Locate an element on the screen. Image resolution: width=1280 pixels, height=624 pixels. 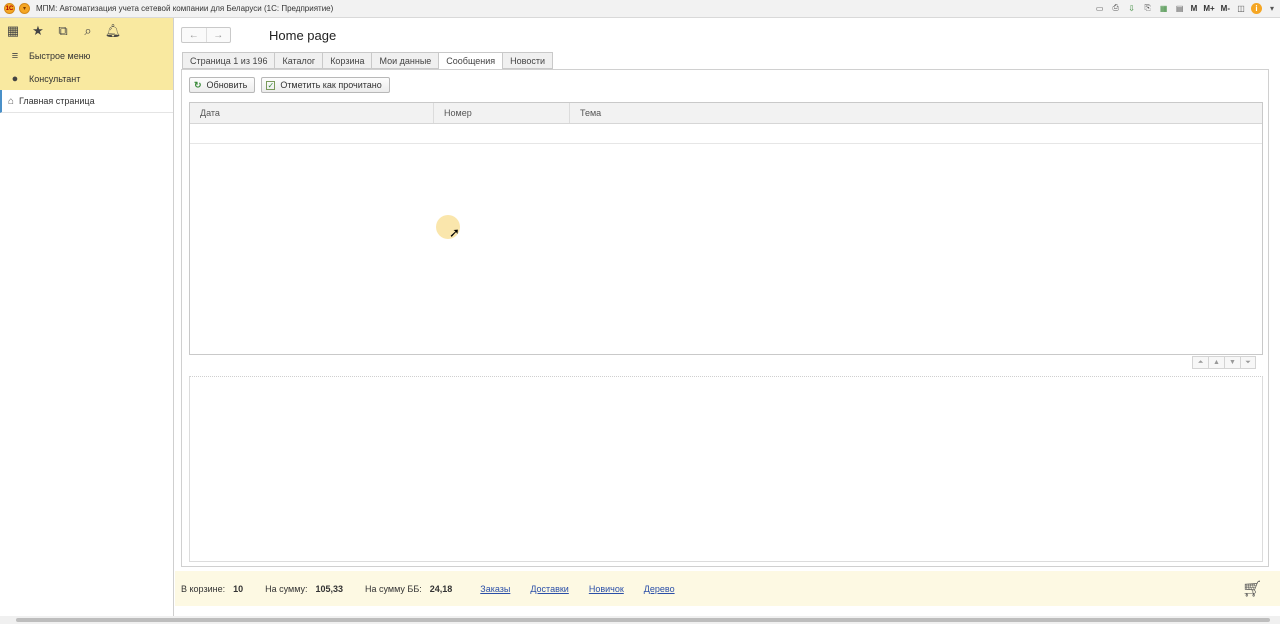
bell-icon: 🔔︎ is located at coordinates (113, 30).